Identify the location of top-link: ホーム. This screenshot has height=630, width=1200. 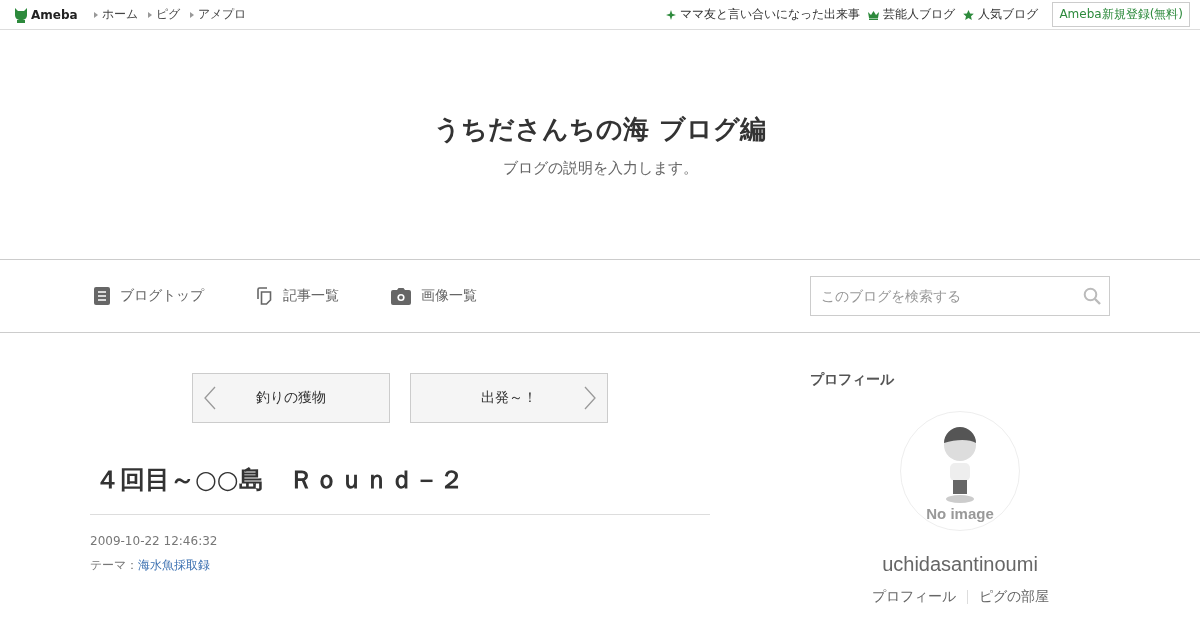
(115, 14).